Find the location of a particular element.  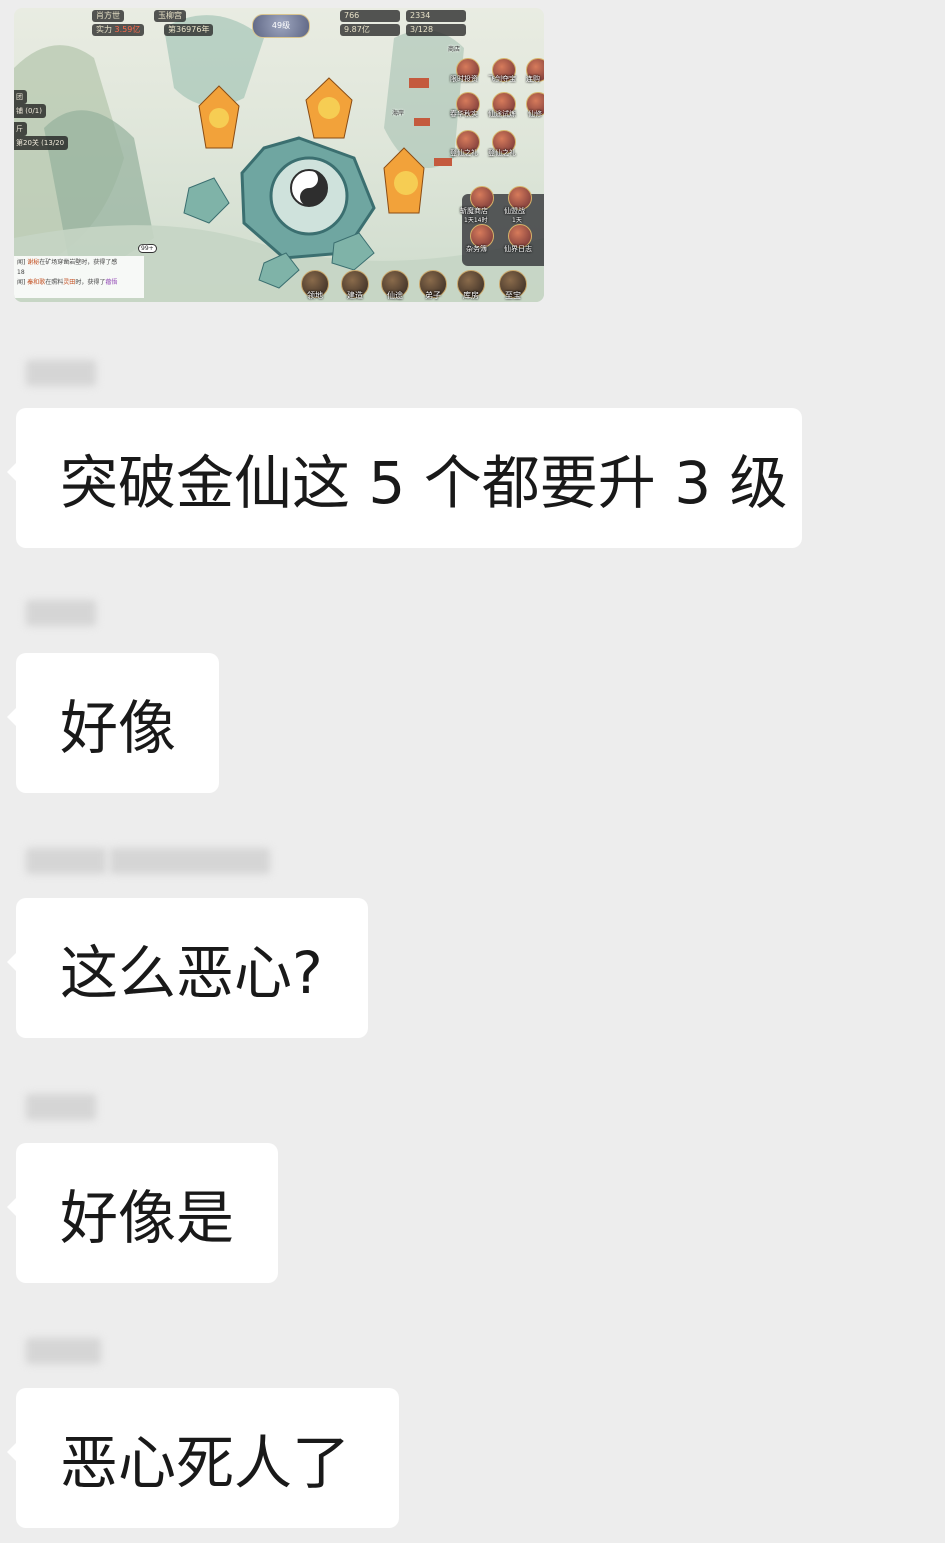

right-icon-label: 春华秋实 is located at coordinates (464, 114).